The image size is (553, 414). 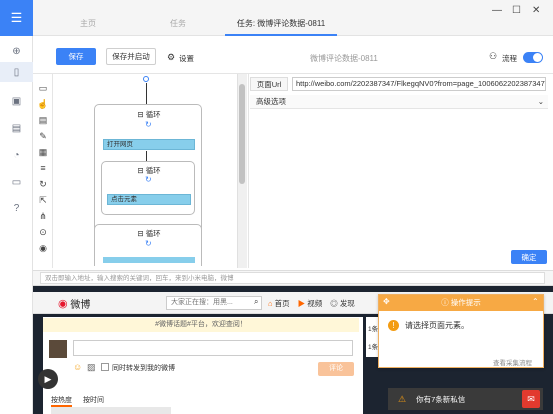 I want to click on topic-notice: #微博话题#平台，欢迎查阅！, so click(x=201, y=325).